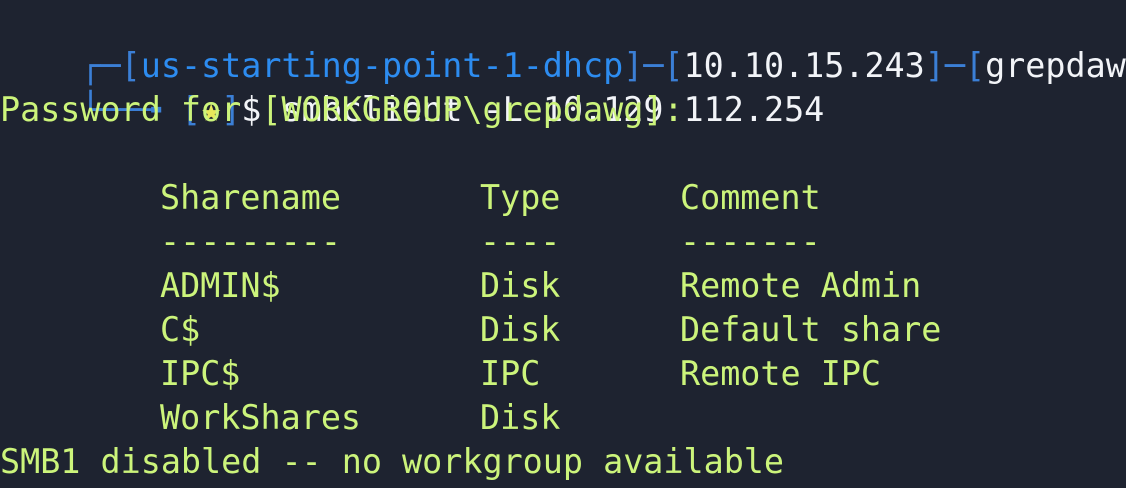 The image size is (1126, 488). I want to click on column-header-comment: Comment, so click(750, 197).